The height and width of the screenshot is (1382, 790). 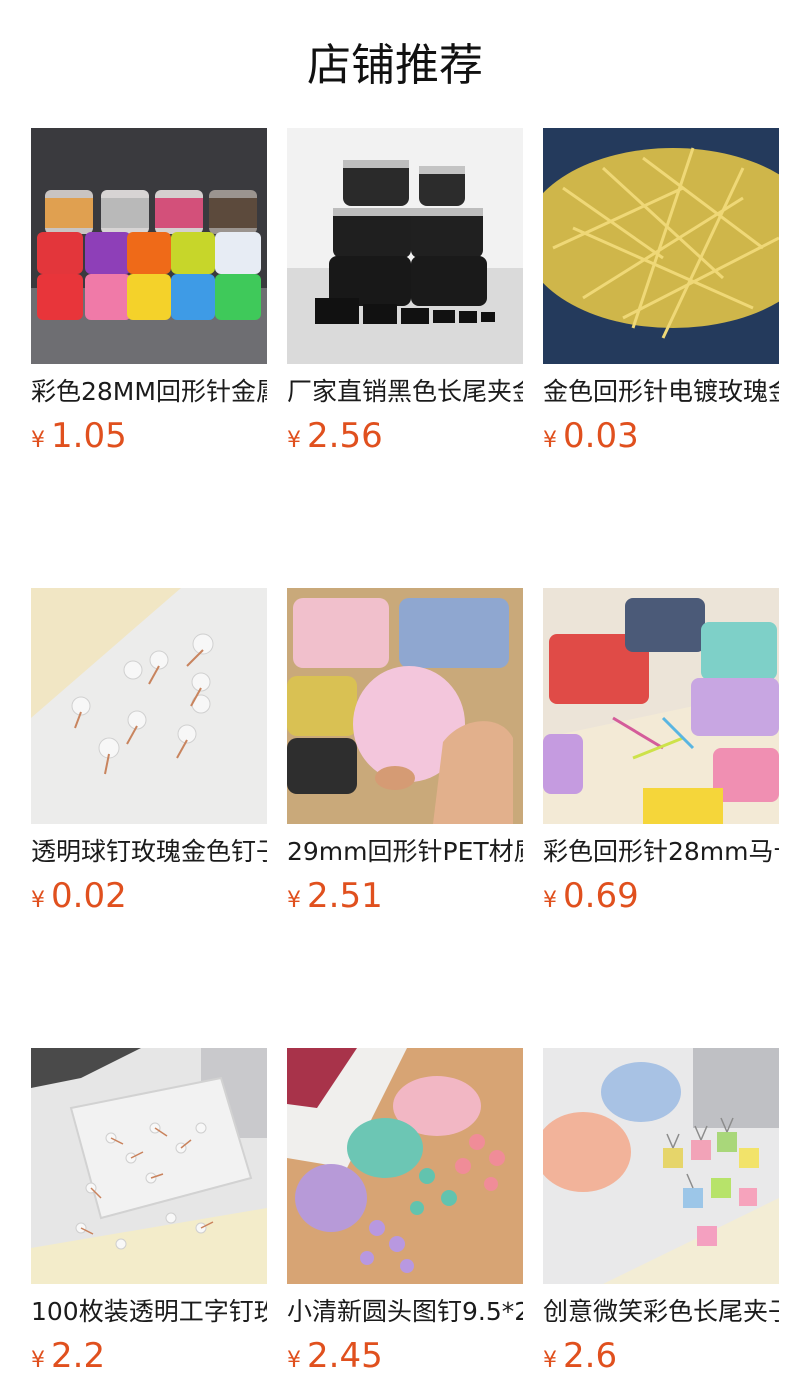 What do you see at coordinates (89, 896) in the screenshot?
I see `price-value: 0.02` at bounding box center [89, 896].